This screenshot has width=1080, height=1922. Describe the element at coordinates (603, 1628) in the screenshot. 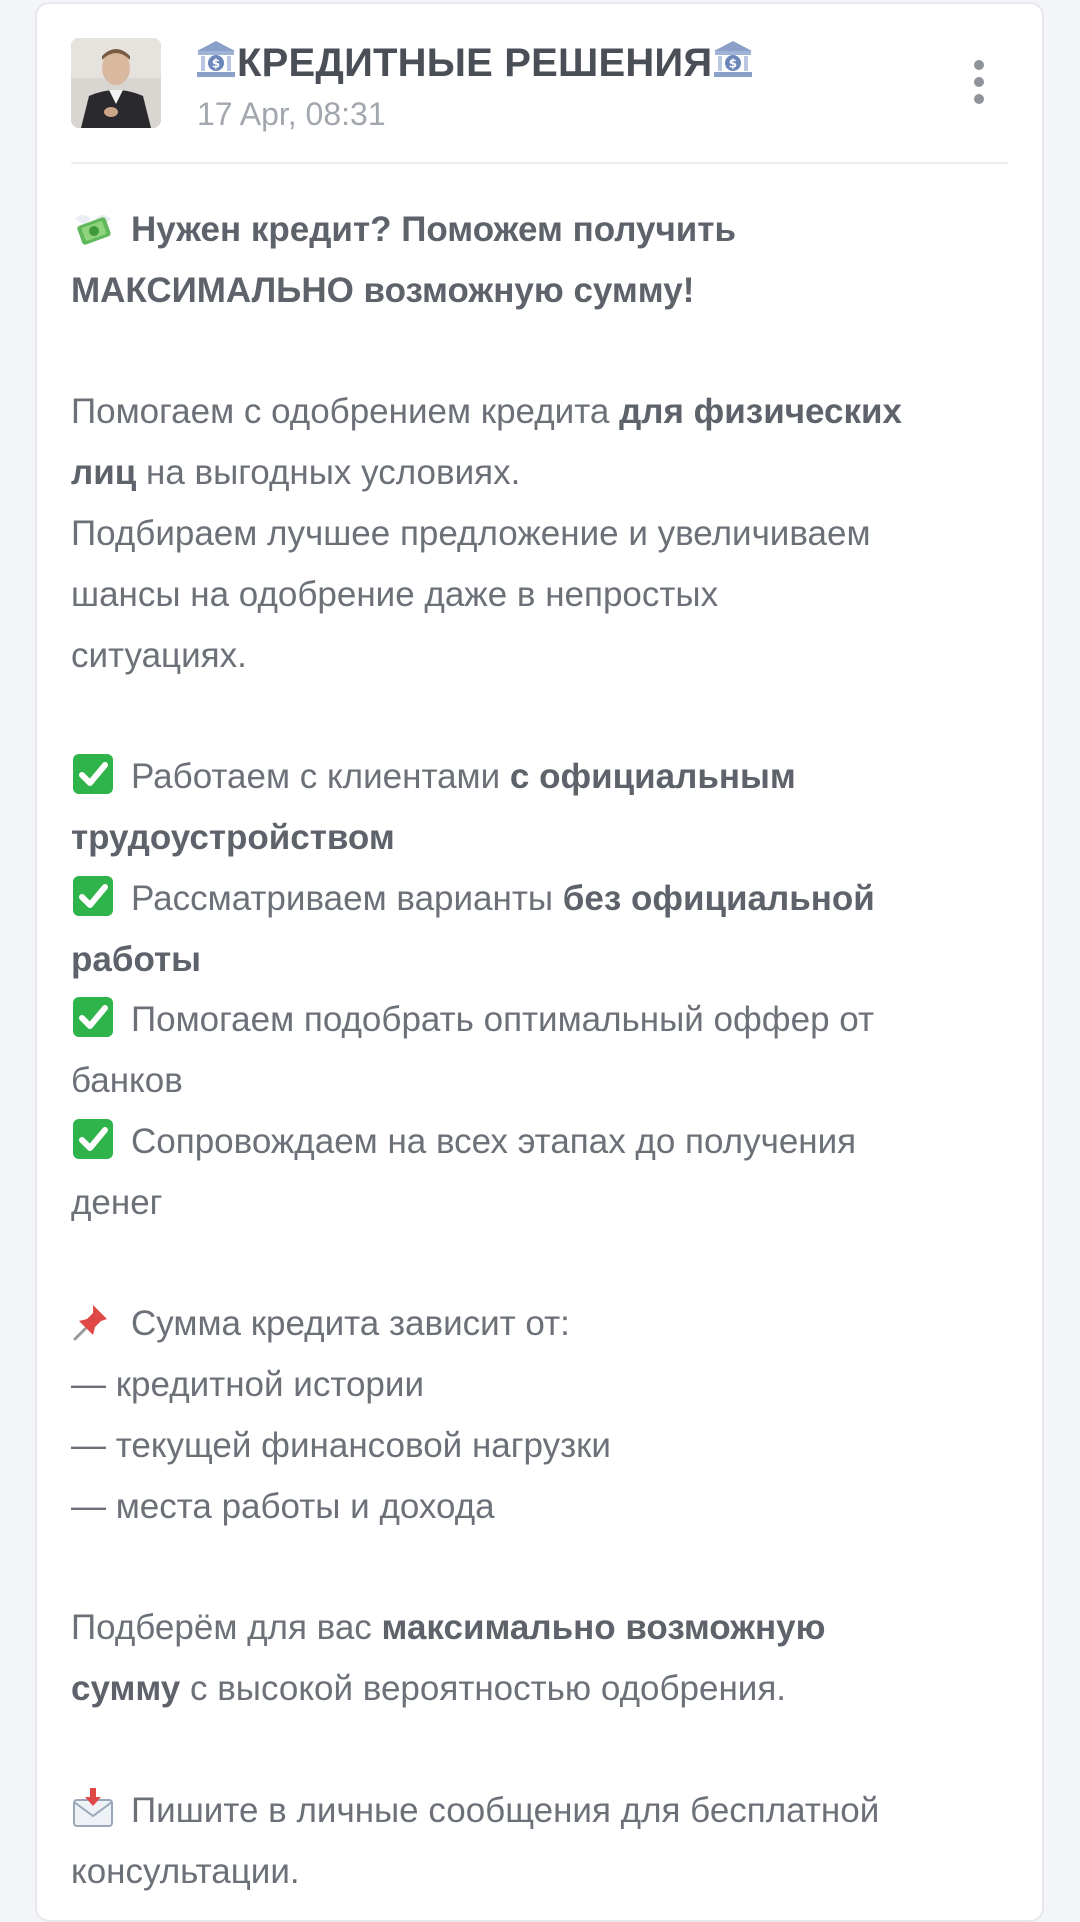

I see `bold-span: максимально возможную` at that location.